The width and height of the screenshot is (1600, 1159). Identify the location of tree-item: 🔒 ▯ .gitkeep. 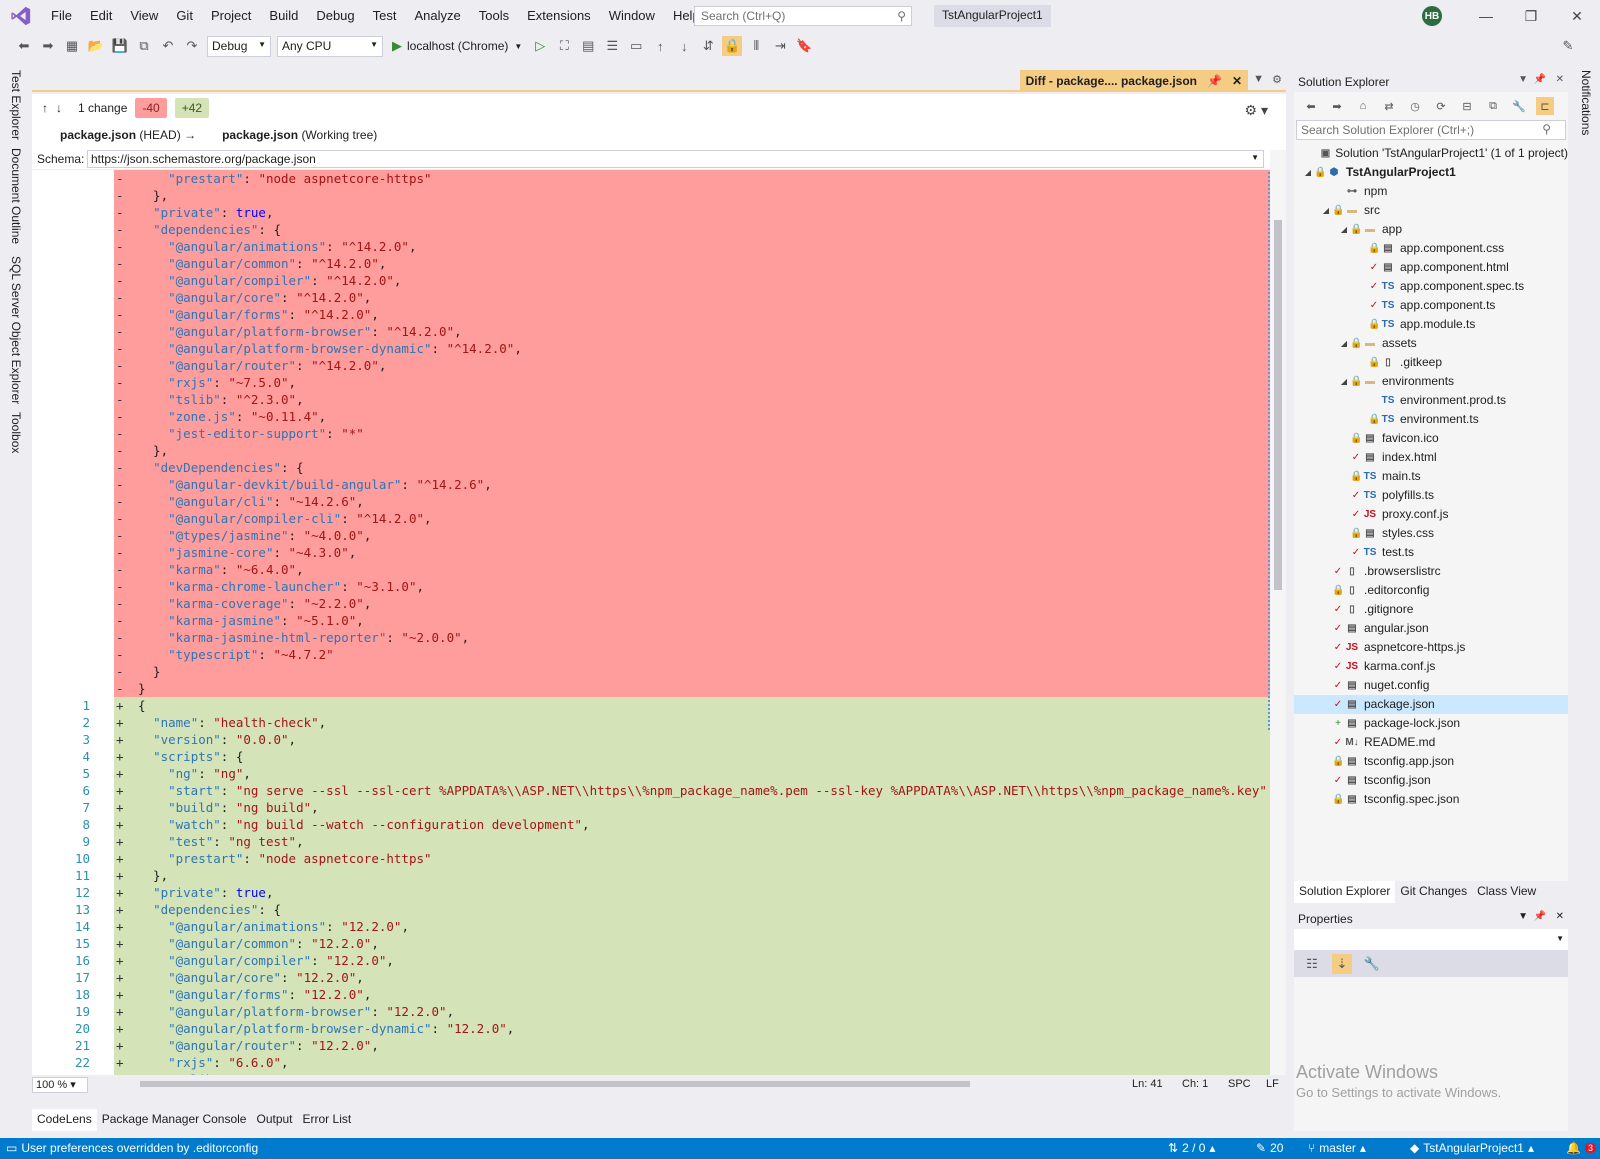
(1431, 362).